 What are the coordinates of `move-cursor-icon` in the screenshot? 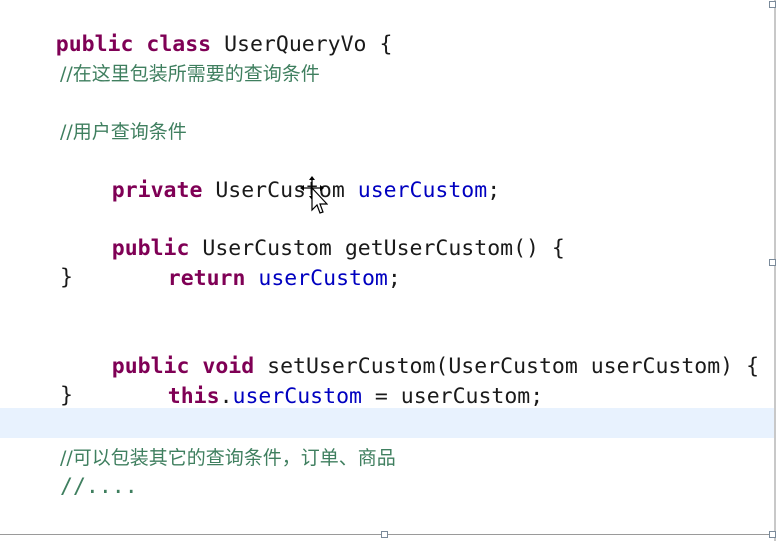 It's located at (314, 195).